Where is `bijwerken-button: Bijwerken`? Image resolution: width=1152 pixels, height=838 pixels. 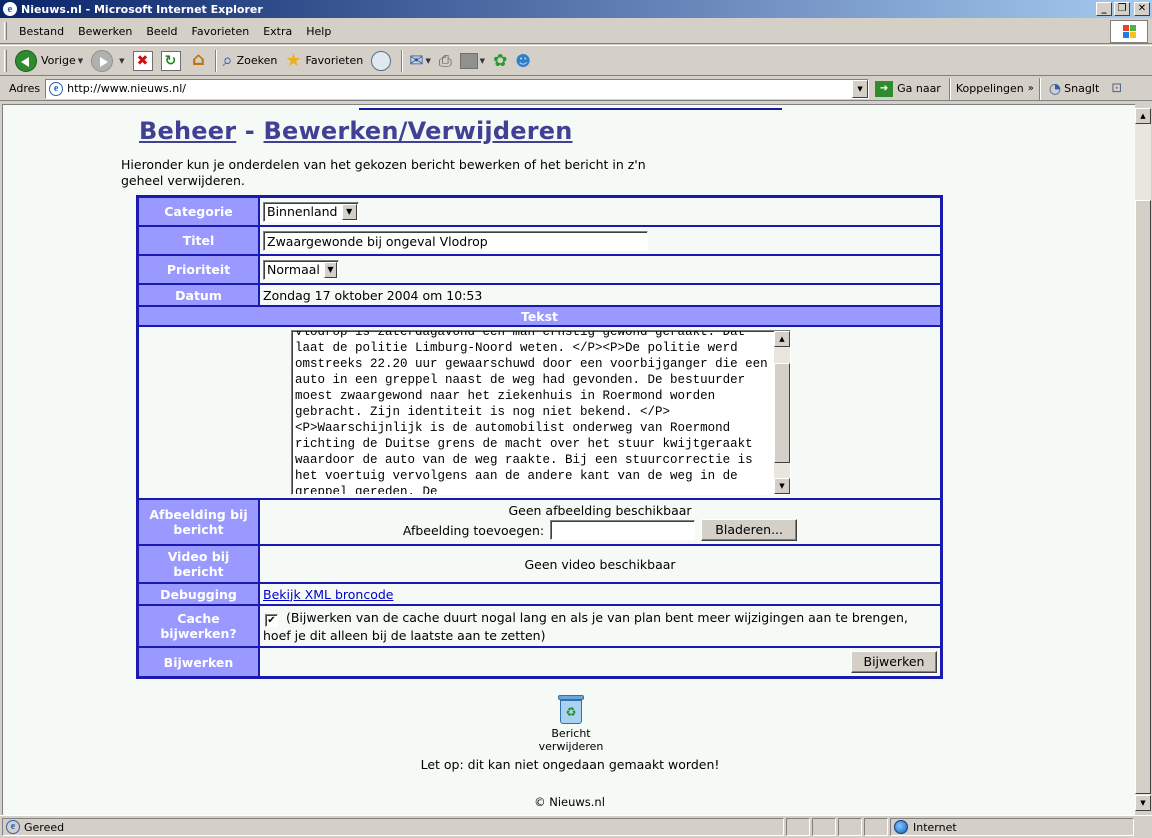
bijwerken-button: Bijwerken is located at coordinates (894, 662).